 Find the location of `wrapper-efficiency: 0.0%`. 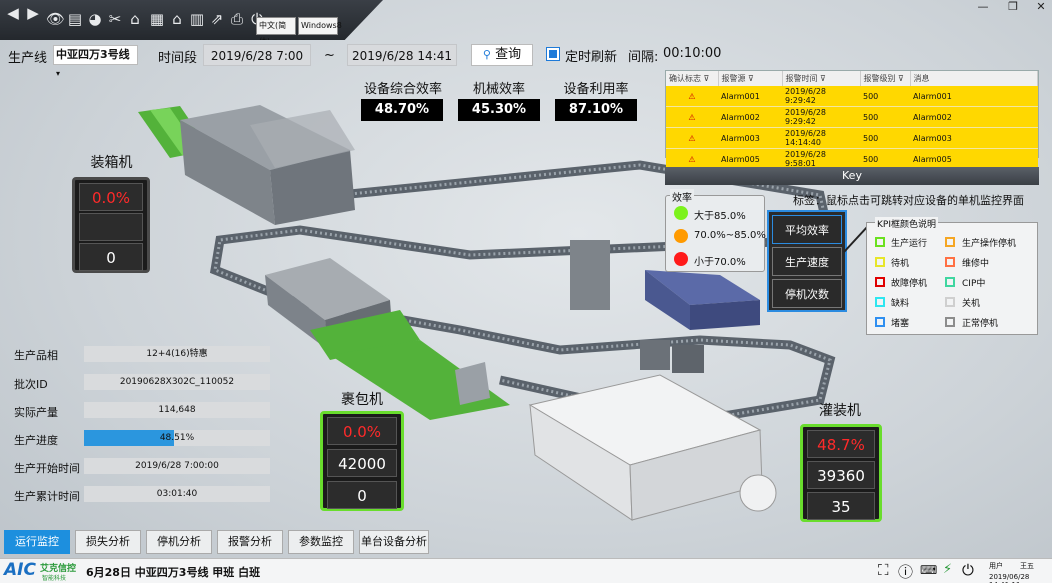

wrapper-efficiency: 0.0% is located at coordinates (362, 431).